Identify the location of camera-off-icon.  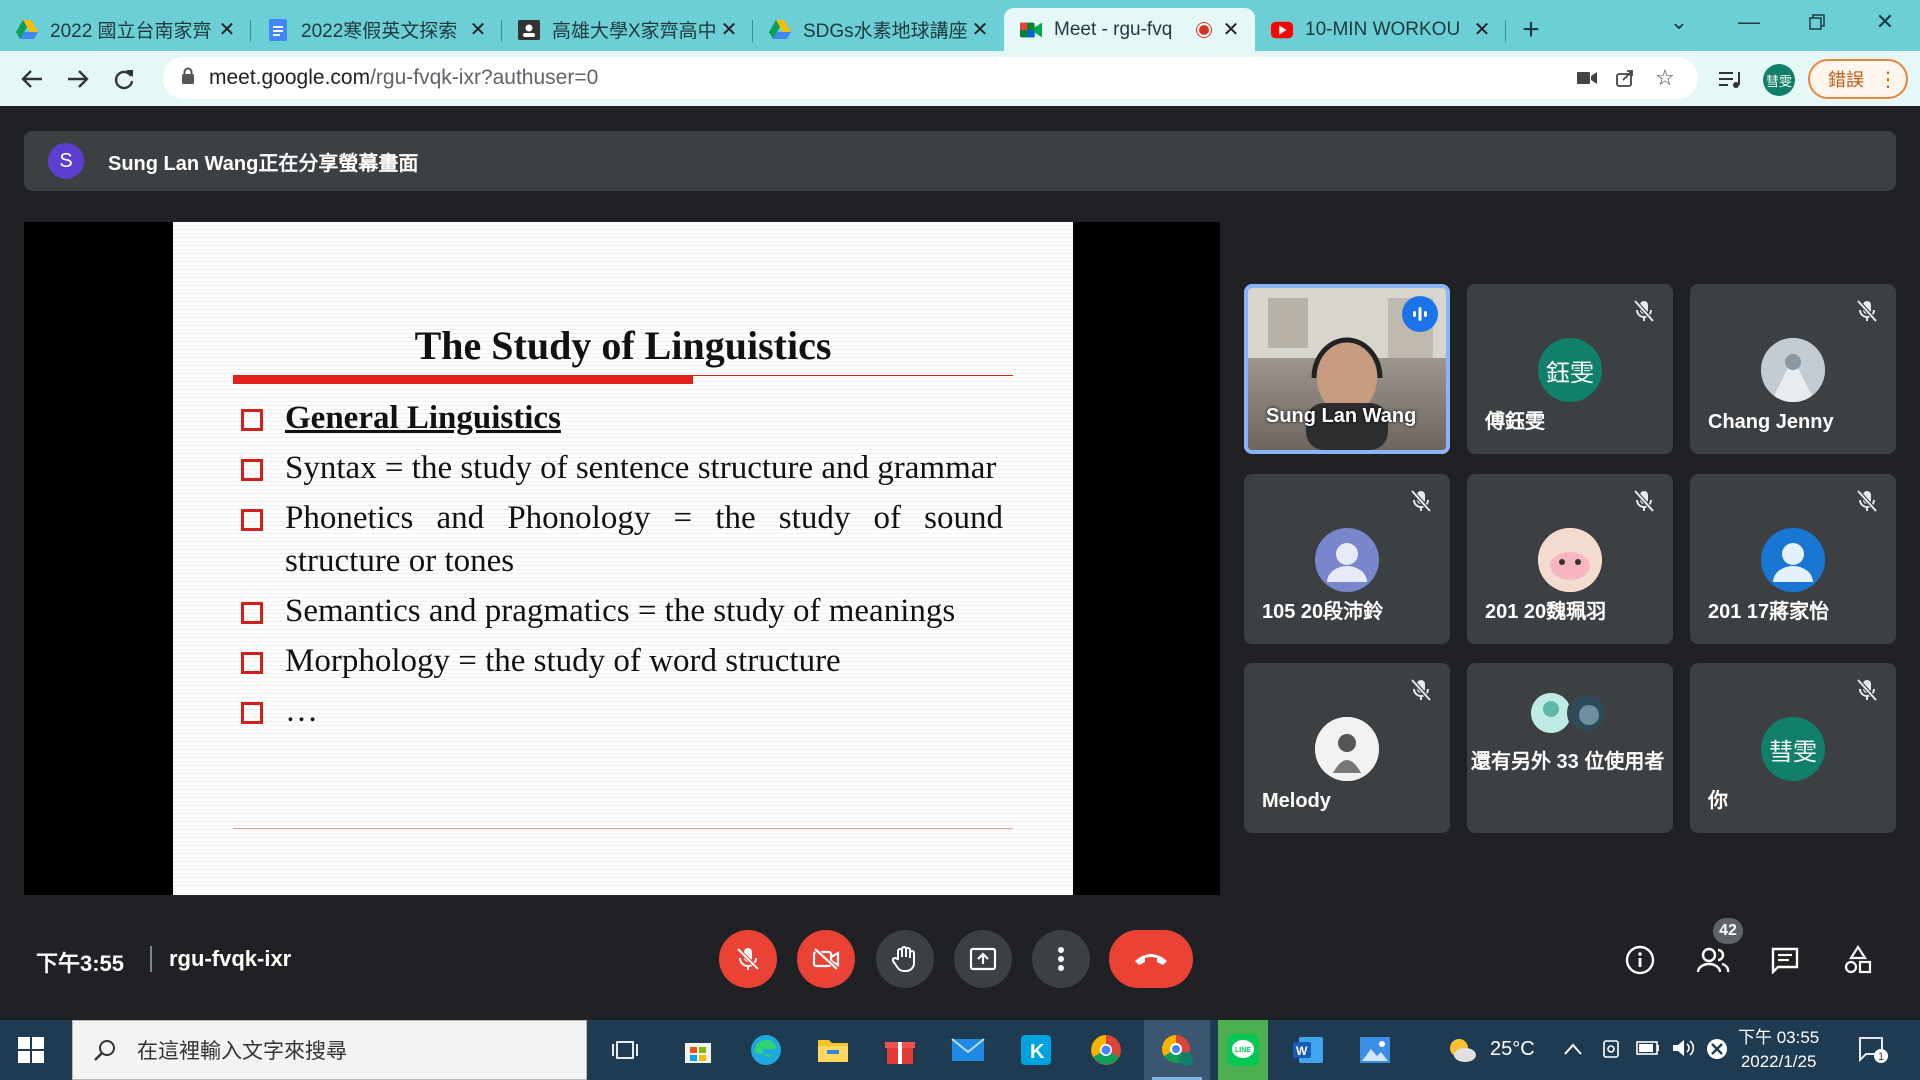
(826, 959).